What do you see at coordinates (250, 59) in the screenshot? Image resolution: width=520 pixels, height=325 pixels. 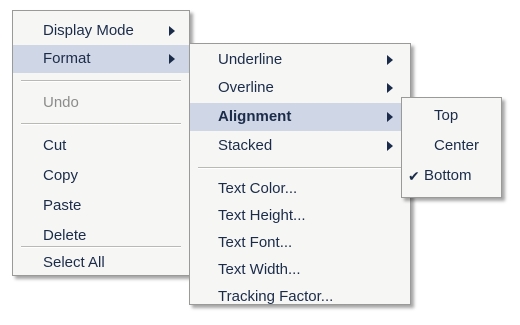 I see `menu-item-label: Underline` at bounding box center [250, 59].